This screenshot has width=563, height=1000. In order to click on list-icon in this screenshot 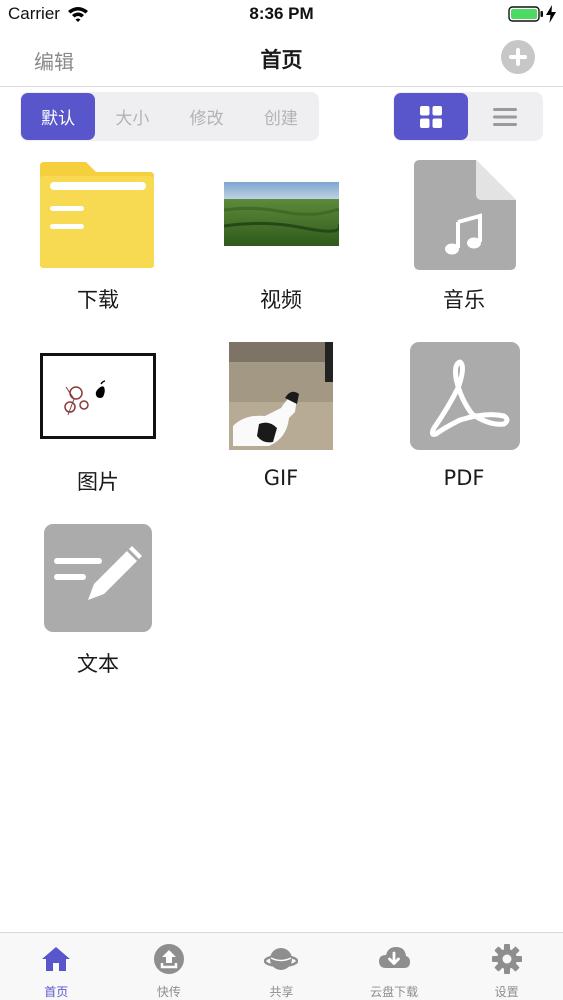, I will do `click(505, 116)`.